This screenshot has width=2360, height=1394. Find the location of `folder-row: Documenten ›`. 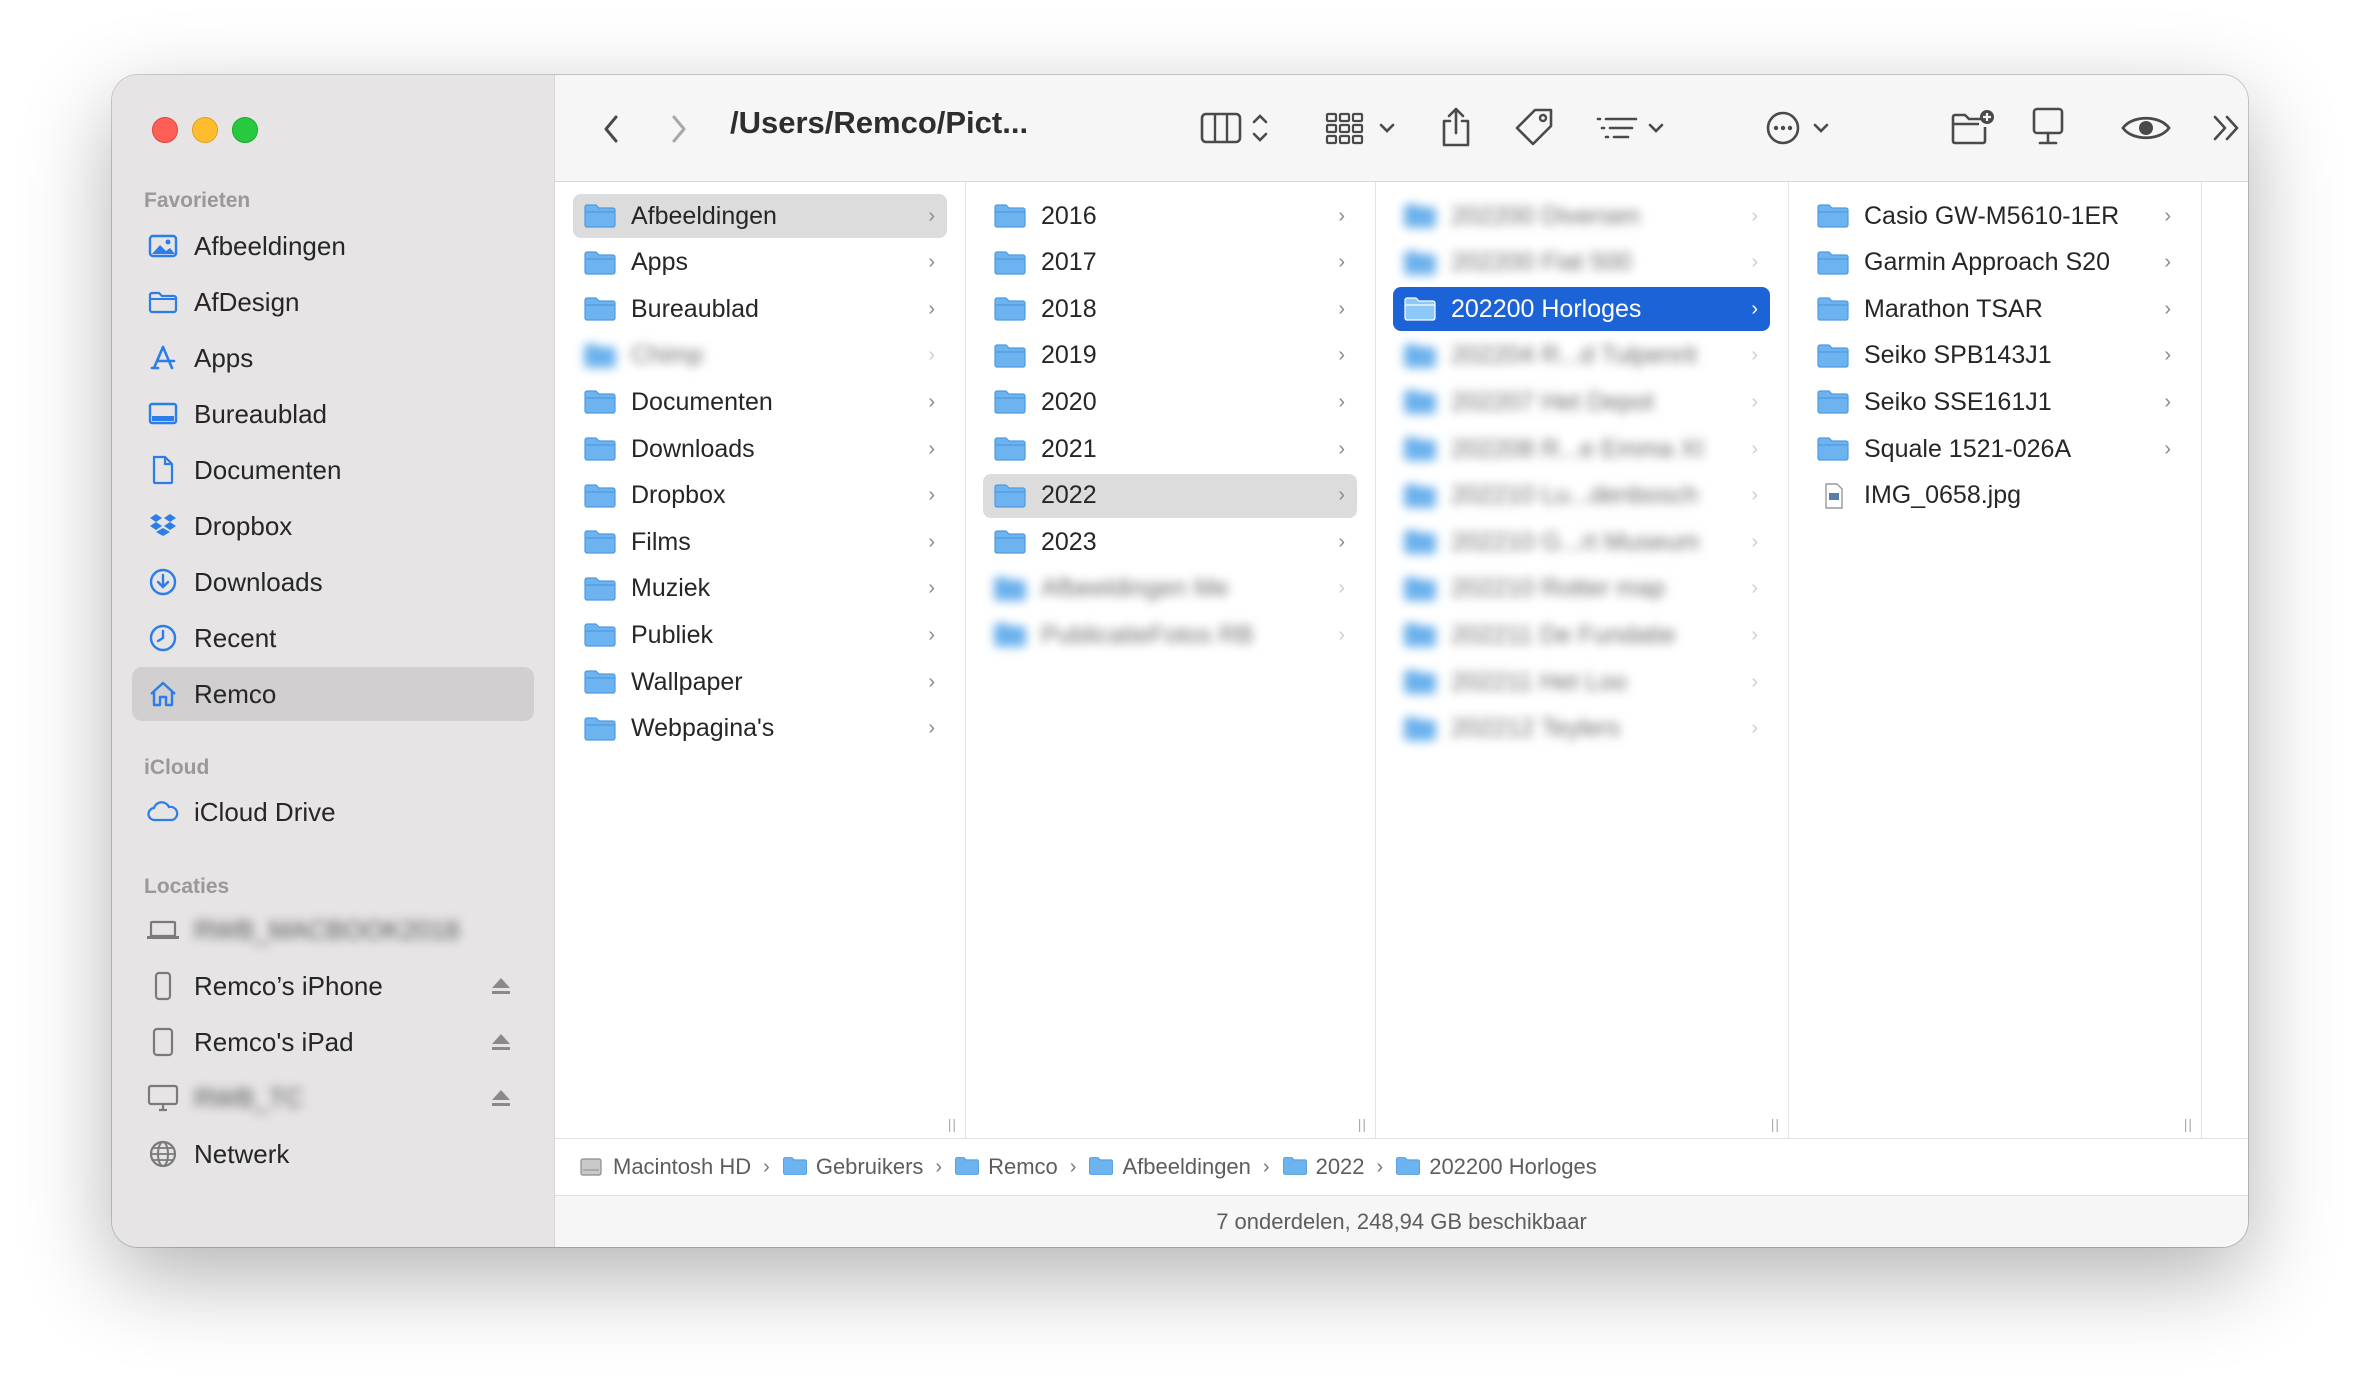

folder-row: Documenten › is located at coordinates (760, 402).